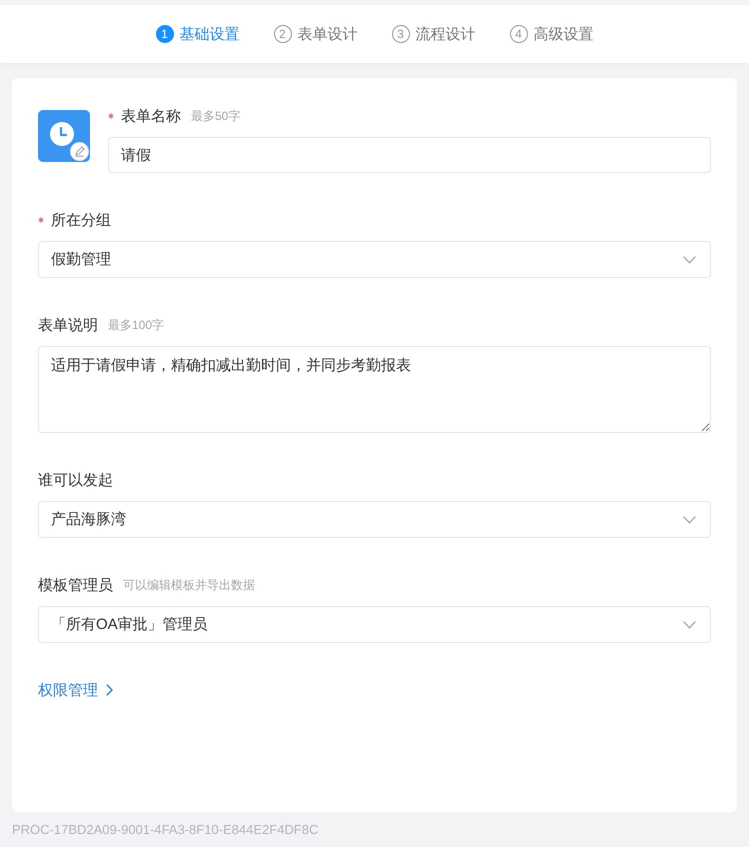  I want to click on field-label: 模板管理员, so click(75, 585).